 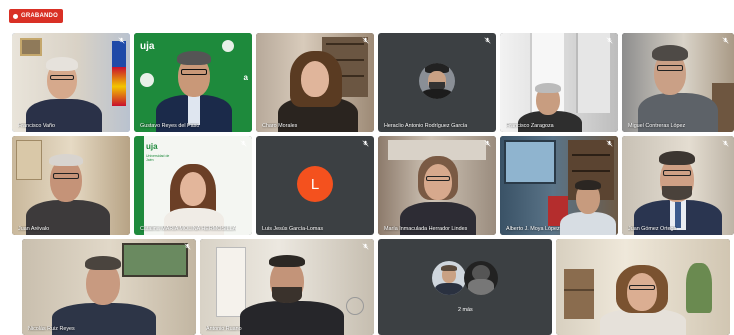 I want to click on participant-name: Francisco Zaragoza, so click(x=530, y=126).